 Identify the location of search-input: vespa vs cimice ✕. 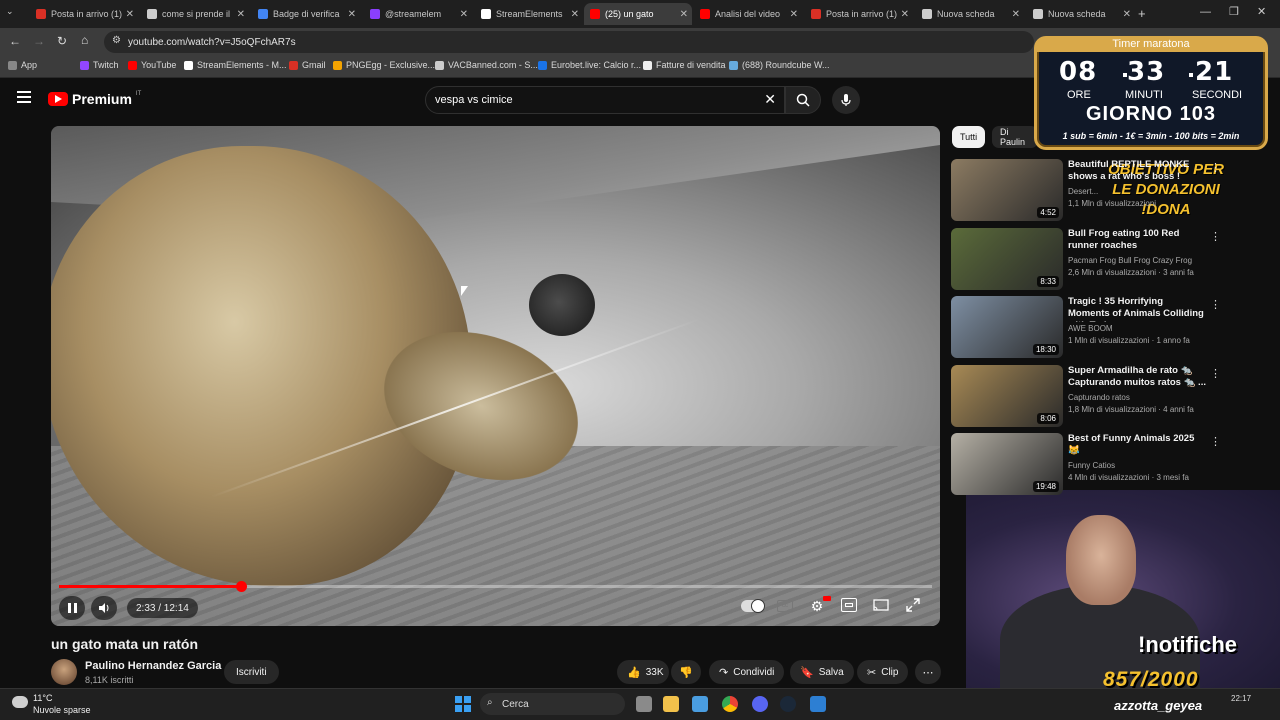
(605, 100).